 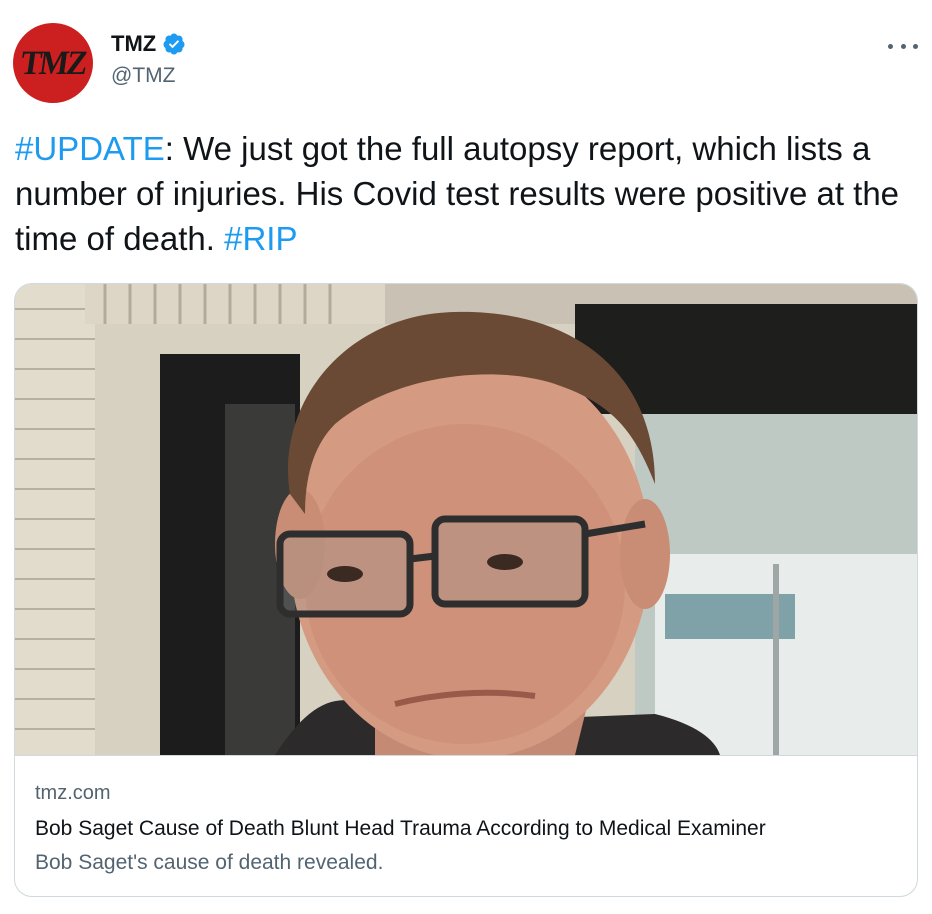 I want to click on avatar-logo-text: TMZ, so click(x=53, y=62).